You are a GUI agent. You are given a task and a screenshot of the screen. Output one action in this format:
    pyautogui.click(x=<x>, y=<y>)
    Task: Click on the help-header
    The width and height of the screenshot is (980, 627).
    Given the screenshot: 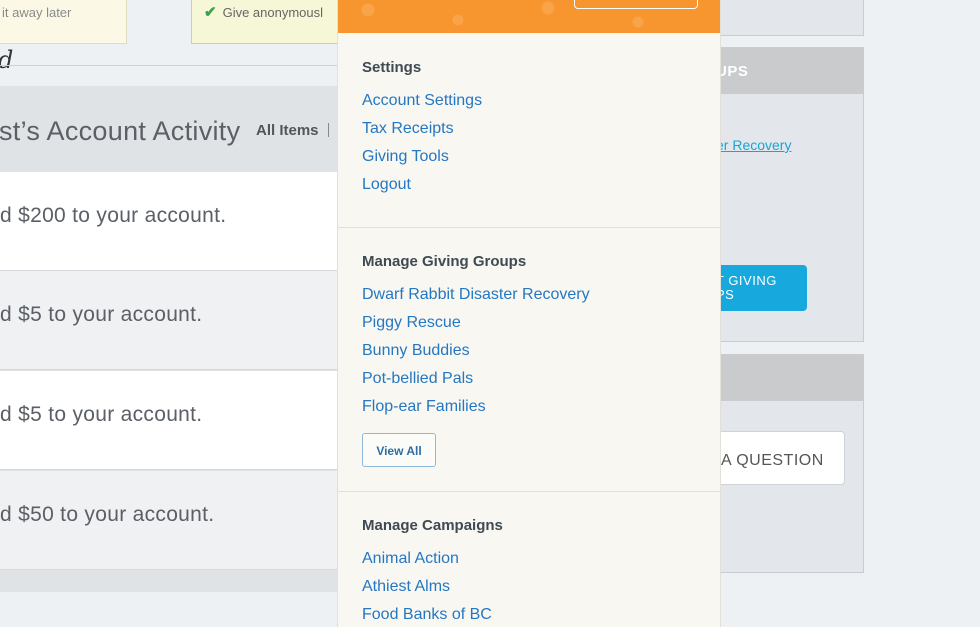 What is the action you would take?
    pyautogui.click(x=782, y=378)
    